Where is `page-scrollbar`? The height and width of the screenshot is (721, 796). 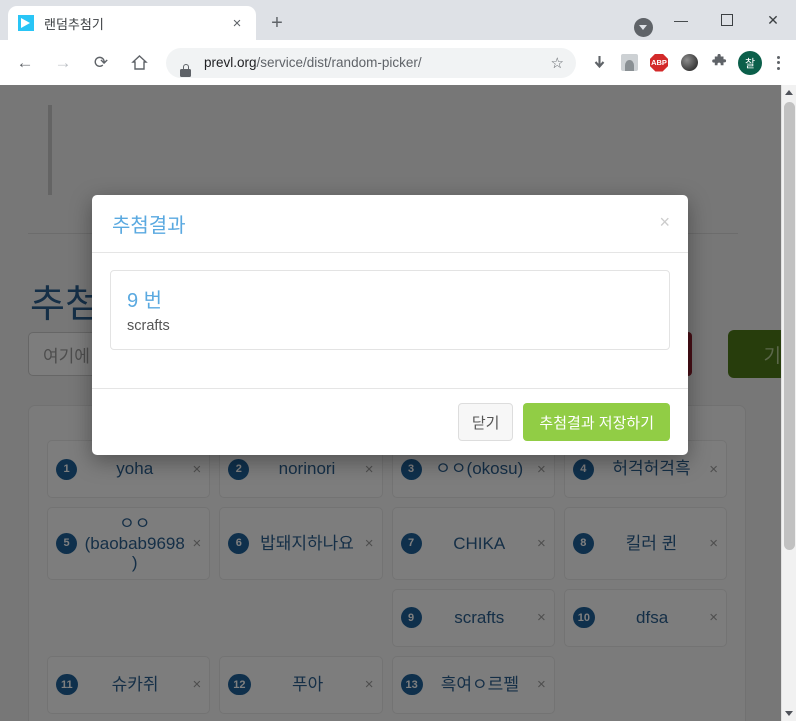 page-scrollbar is located at coordinates (788, 403).